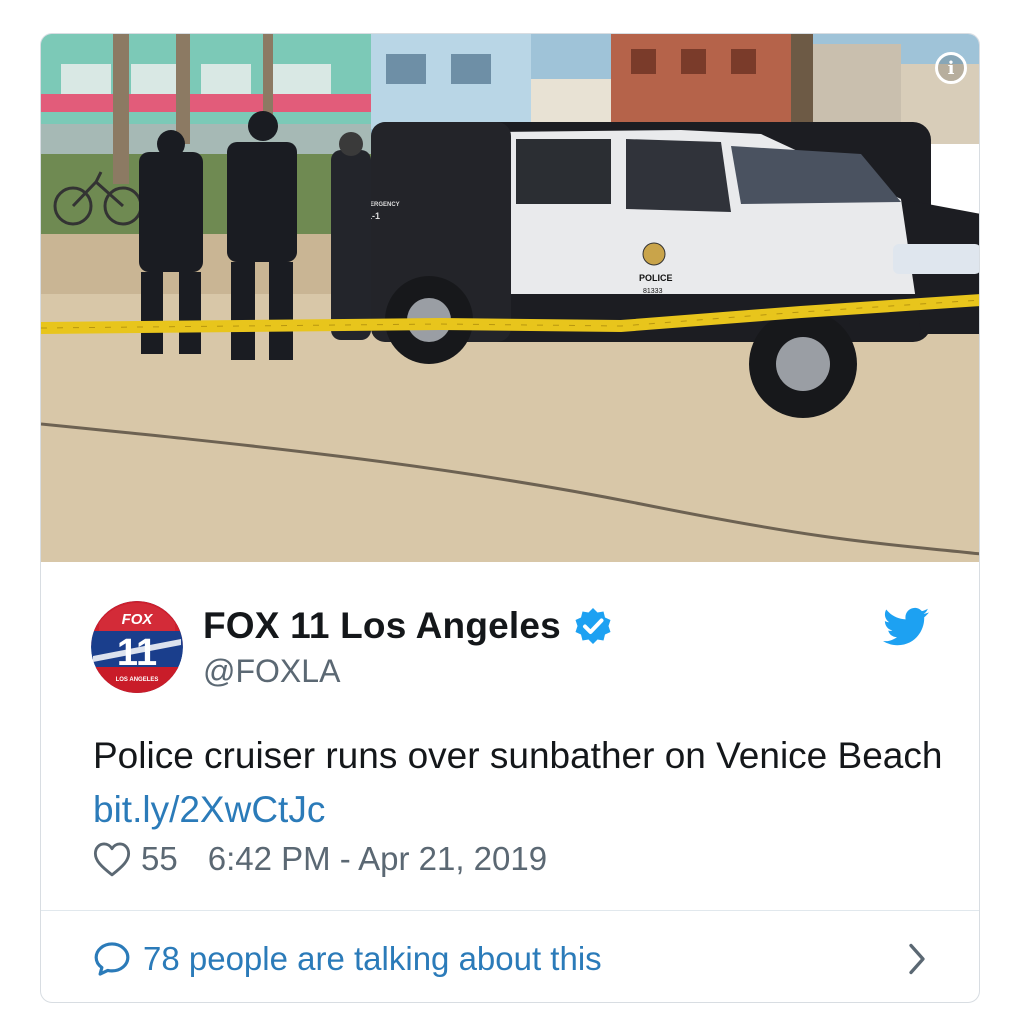 The image size is (1022, 1024). I want to click on fox11-logo: FOX 11 LOS ANGELES, so click(137, 647).